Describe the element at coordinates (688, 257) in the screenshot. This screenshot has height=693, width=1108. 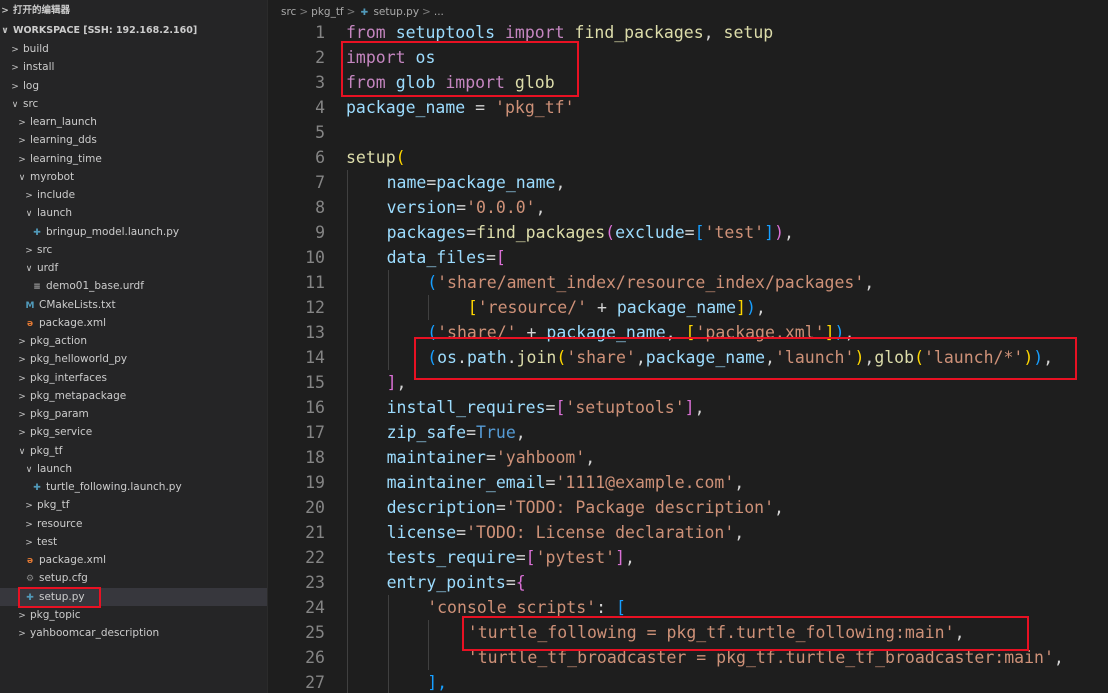
I see `code-line: 10 data_files=[` at that location.